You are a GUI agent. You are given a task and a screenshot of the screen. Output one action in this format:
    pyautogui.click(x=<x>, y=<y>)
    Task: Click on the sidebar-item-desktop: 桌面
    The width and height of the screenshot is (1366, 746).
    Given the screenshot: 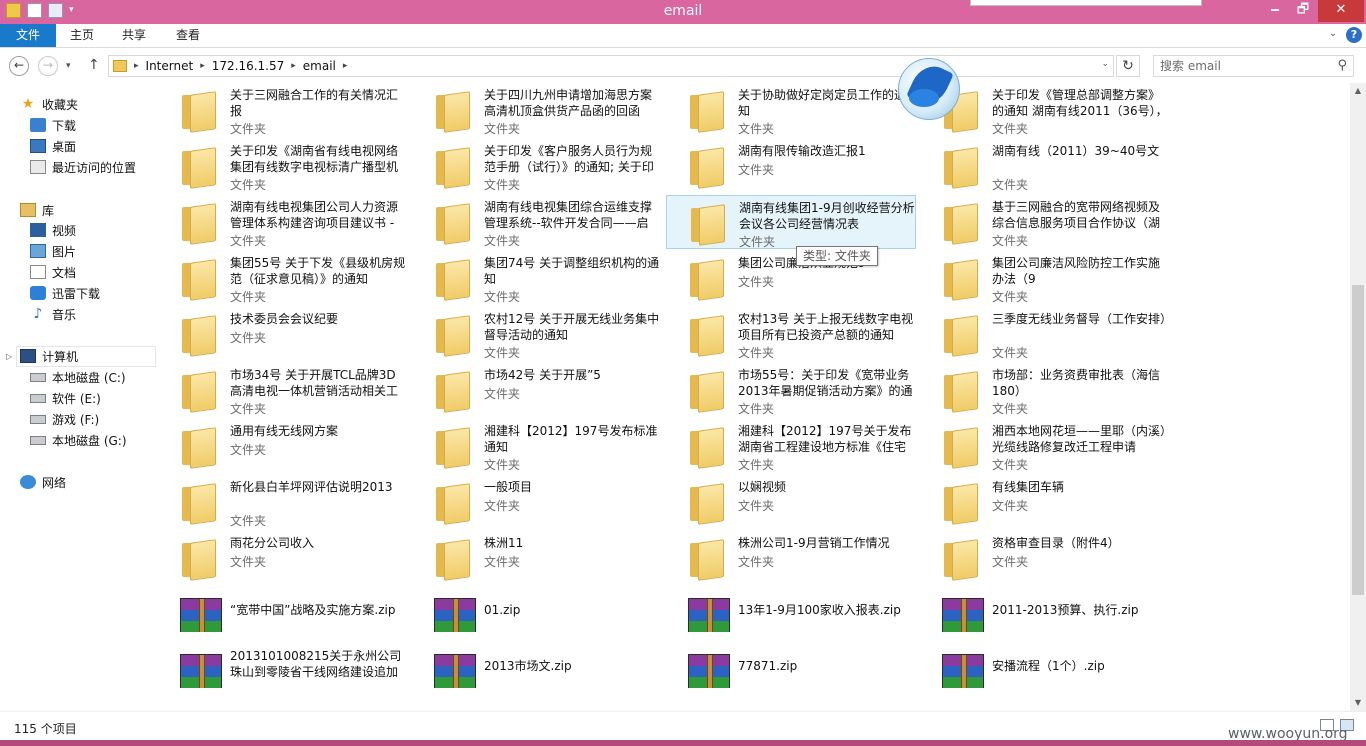 What is the action you would take?
    pyautogui.click(x=53, y=146)
    